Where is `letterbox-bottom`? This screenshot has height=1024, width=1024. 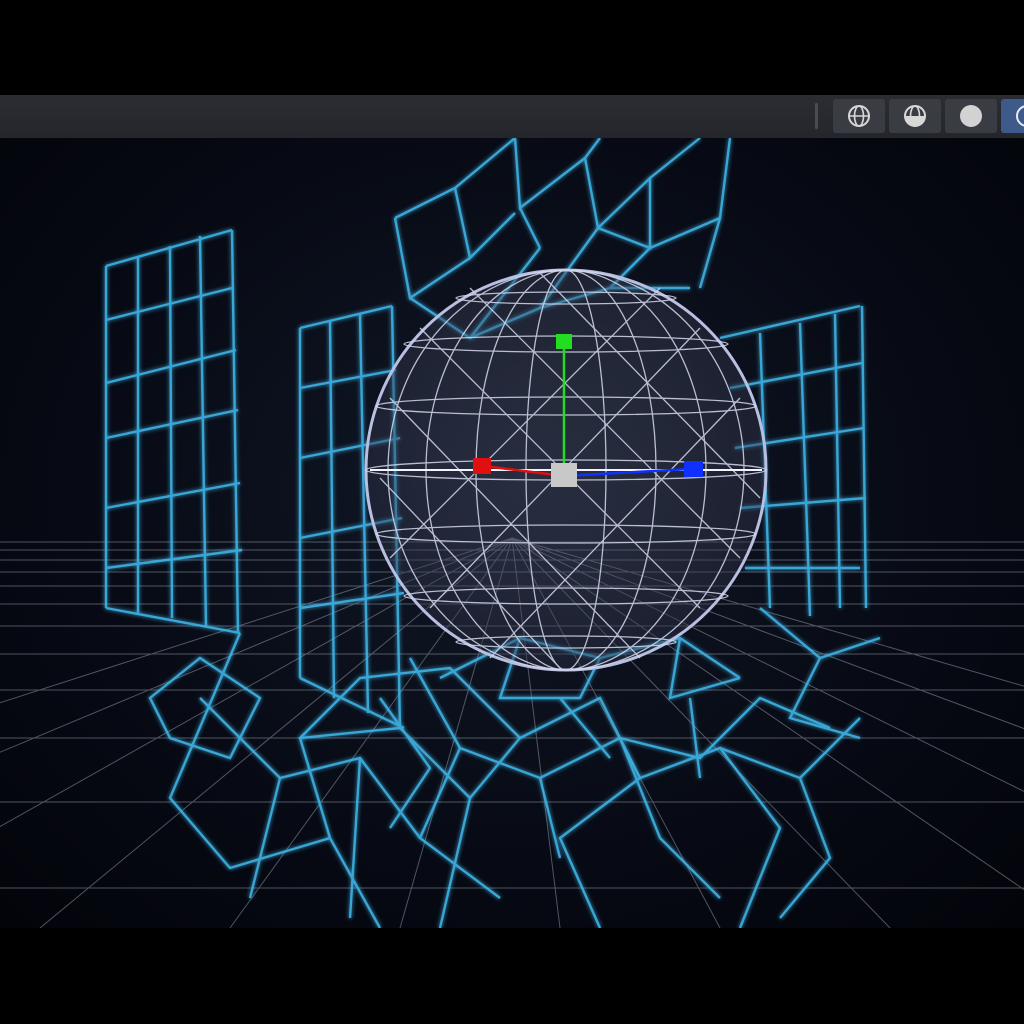 letterbox-bottom is located at coordinates (512, 976).